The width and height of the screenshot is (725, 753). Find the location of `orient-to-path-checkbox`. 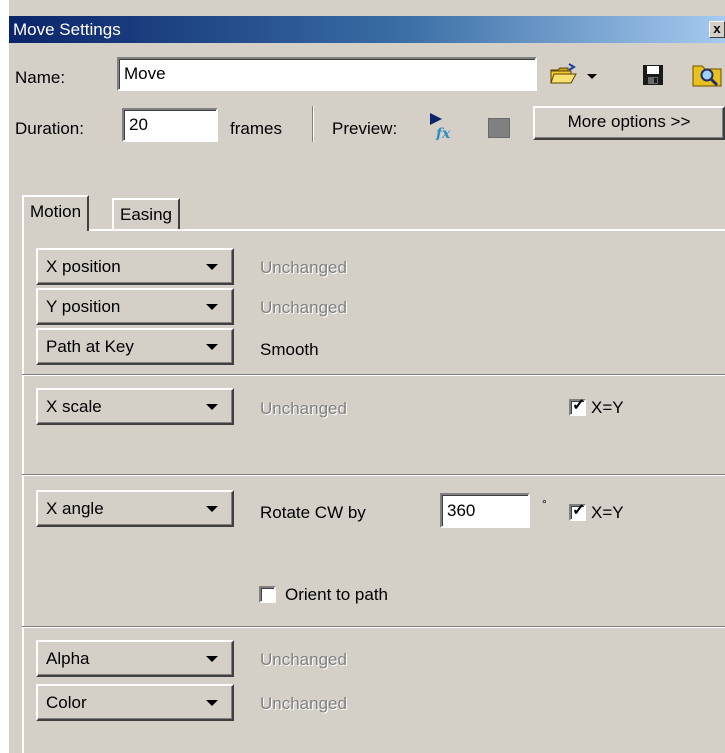

orient-to-path-checkbox is located at coordinates (267, 594).